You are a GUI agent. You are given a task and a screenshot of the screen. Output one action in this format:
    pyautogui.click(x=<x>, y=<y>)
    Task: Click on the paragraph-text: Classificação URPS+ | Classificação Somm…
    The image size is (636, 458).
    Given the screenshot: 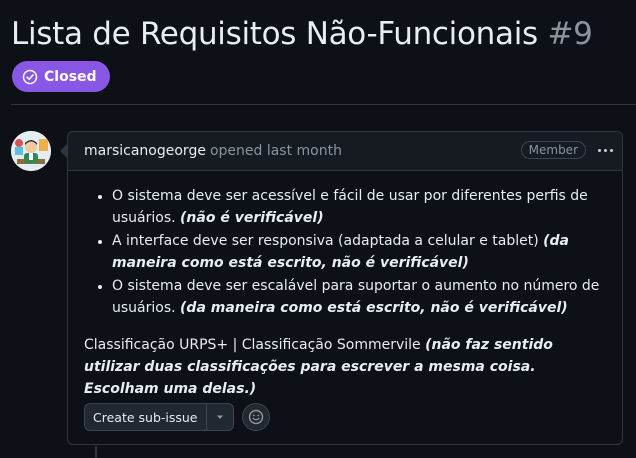 What is the action you would take?
    pyautogui.click(x=255, y=345)
    